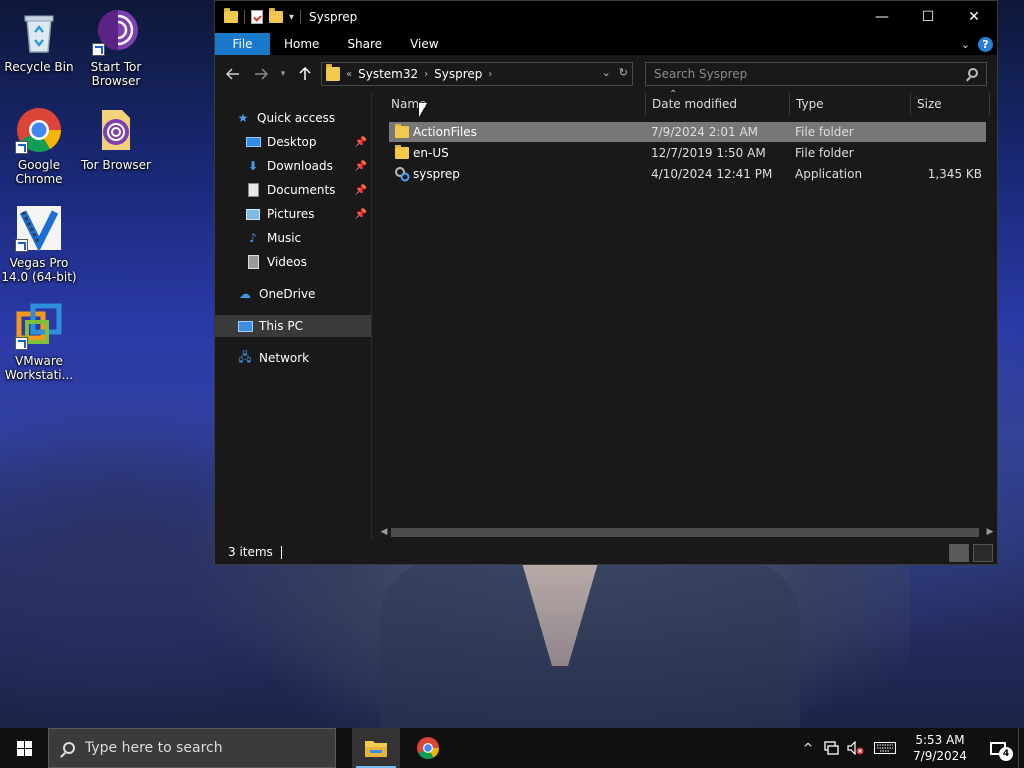  Describe the element at coordinates (856, 748) in the screenshot. I see `volume-muted-icon` at that location.